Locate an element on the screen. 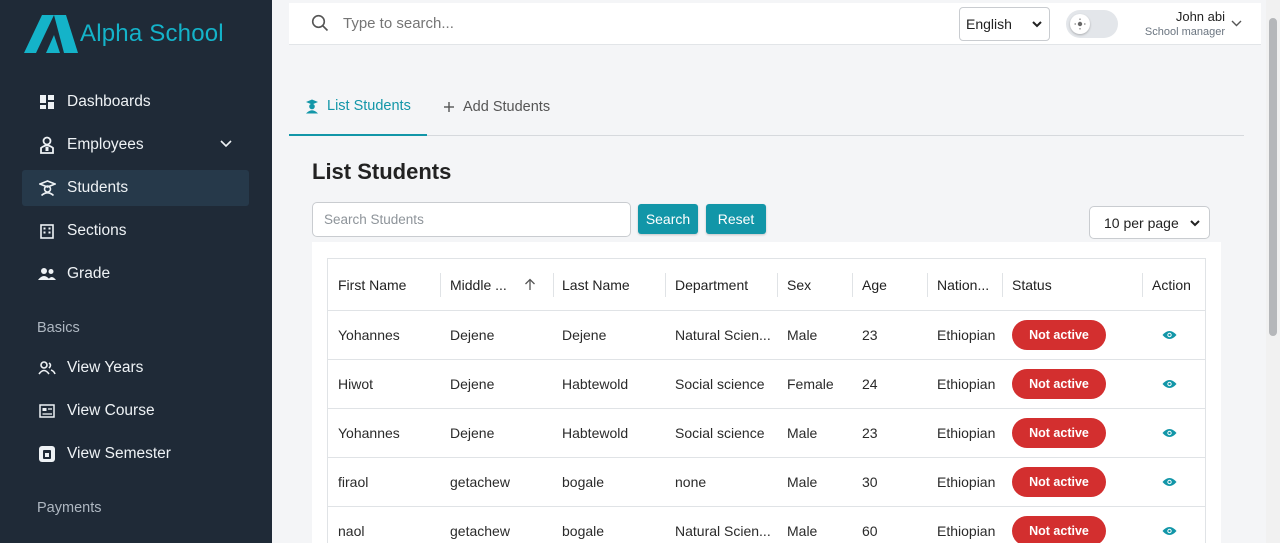  column-header-first-name: First Name is located at coordinates (388, 284).